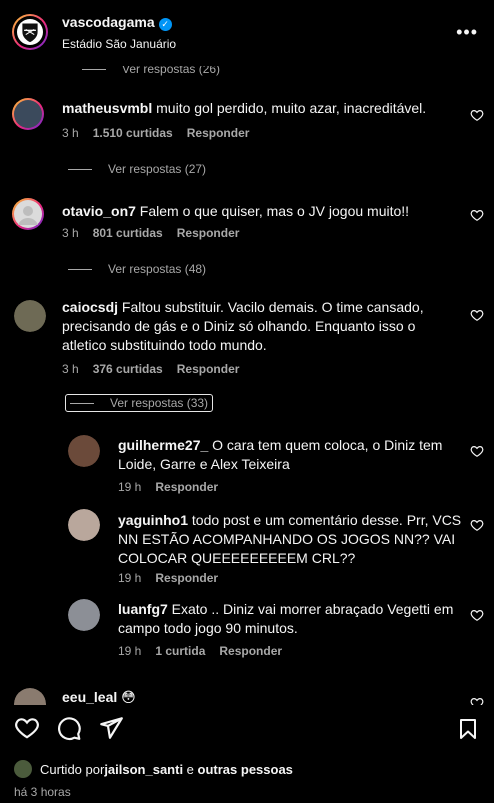 The image size is (494, 803). I want to click on default-avatar-icon, so click(28, 215).